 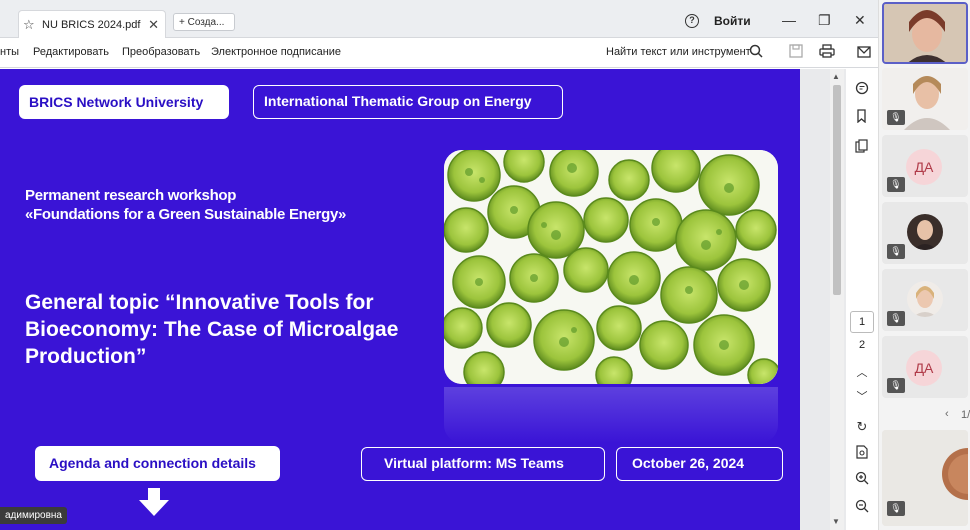 I want to click on menu-item-edit: Редактировать, so click(x=71, y=52).